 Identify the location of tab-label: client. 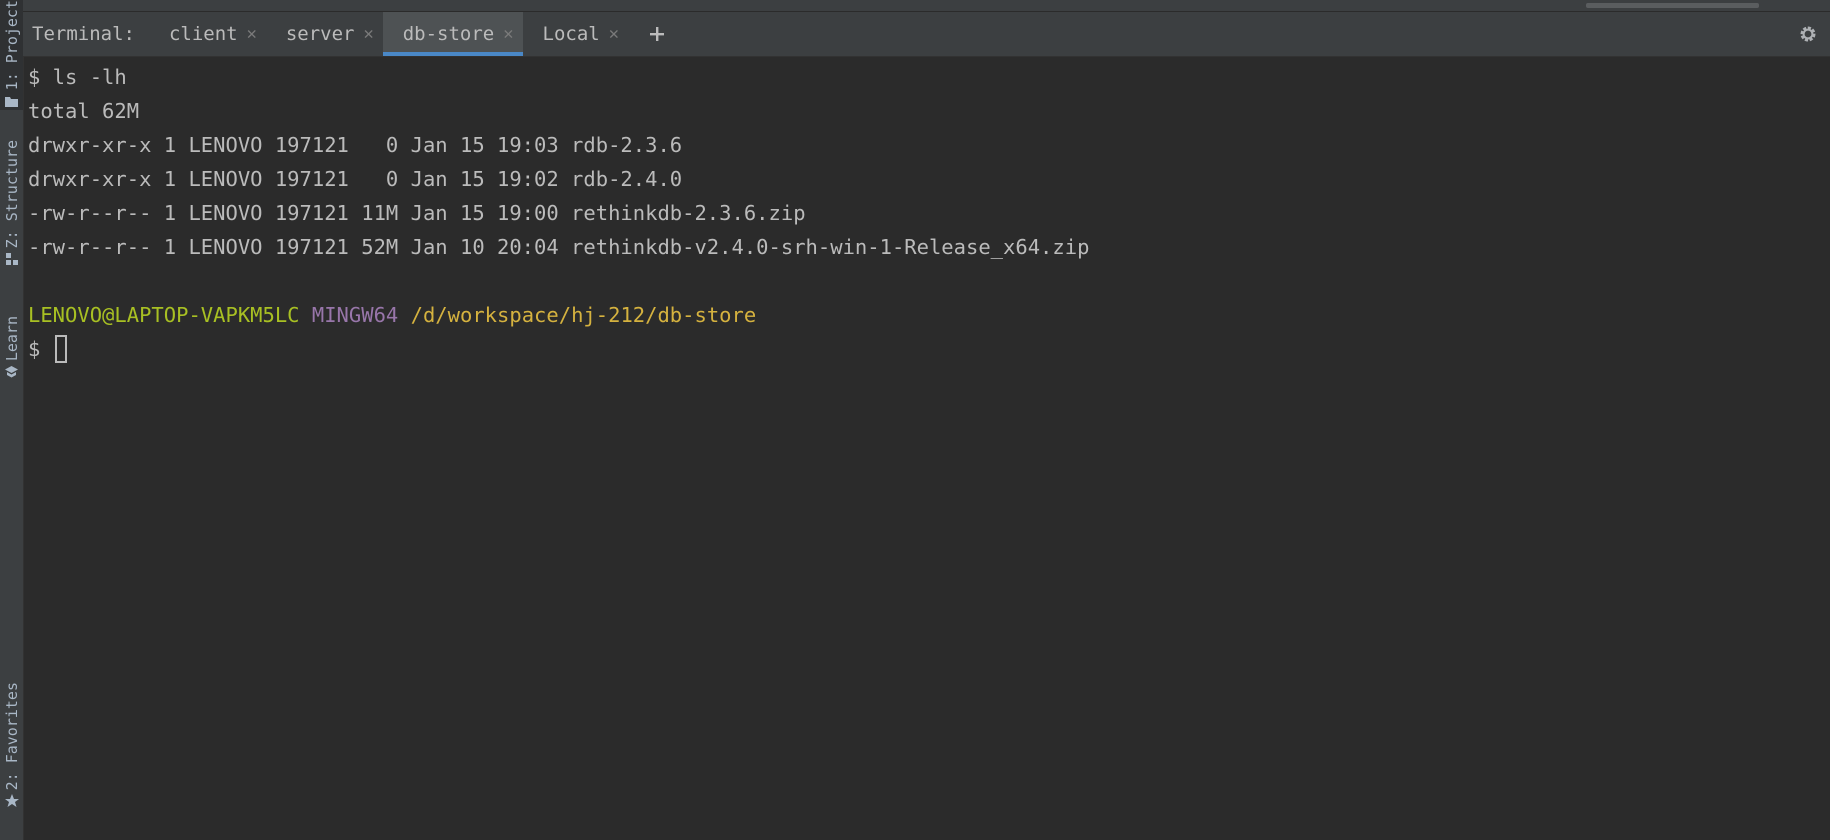
(203, 34).